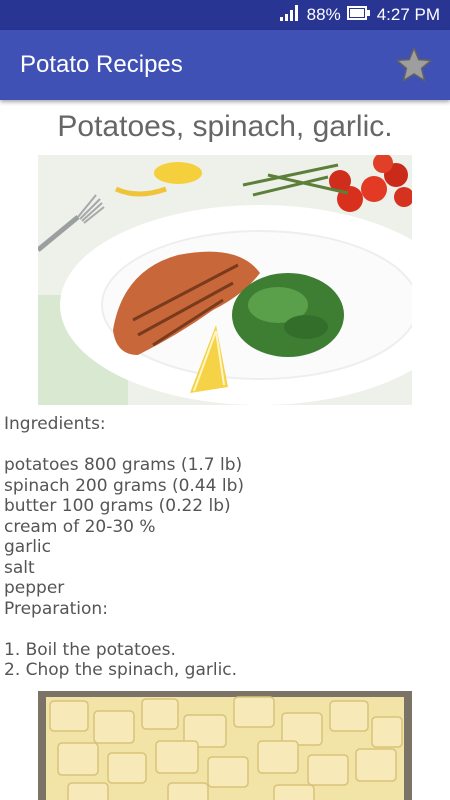  I want to click on ingredient-item: pepper, so click(34, 588).